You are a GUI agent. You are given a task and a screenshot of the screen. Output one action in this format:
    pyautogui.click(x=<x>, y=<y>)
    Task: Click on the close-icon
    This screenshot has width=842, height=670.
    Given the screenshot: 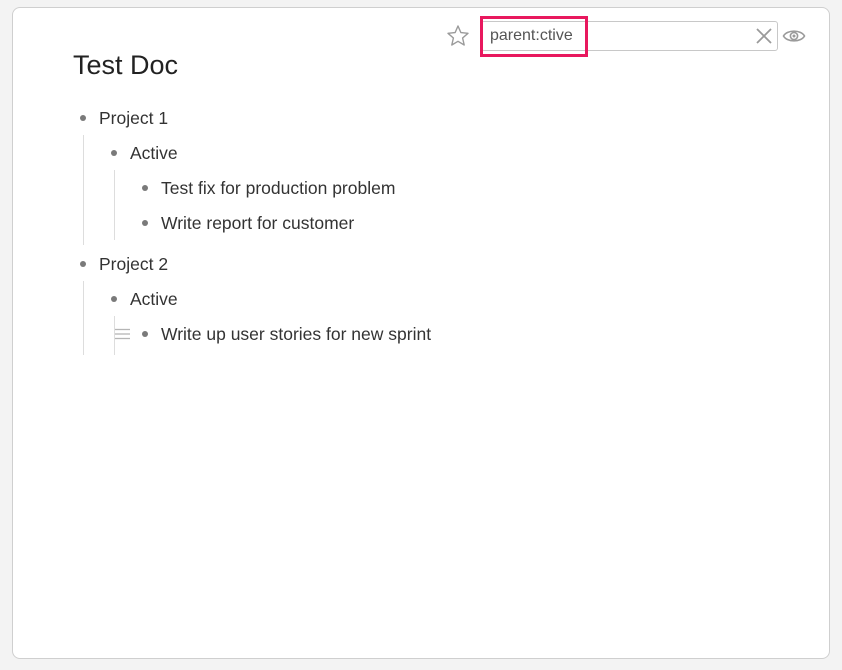 What is the action you would take?
    pyautogui.click(x=764, y=36)
    